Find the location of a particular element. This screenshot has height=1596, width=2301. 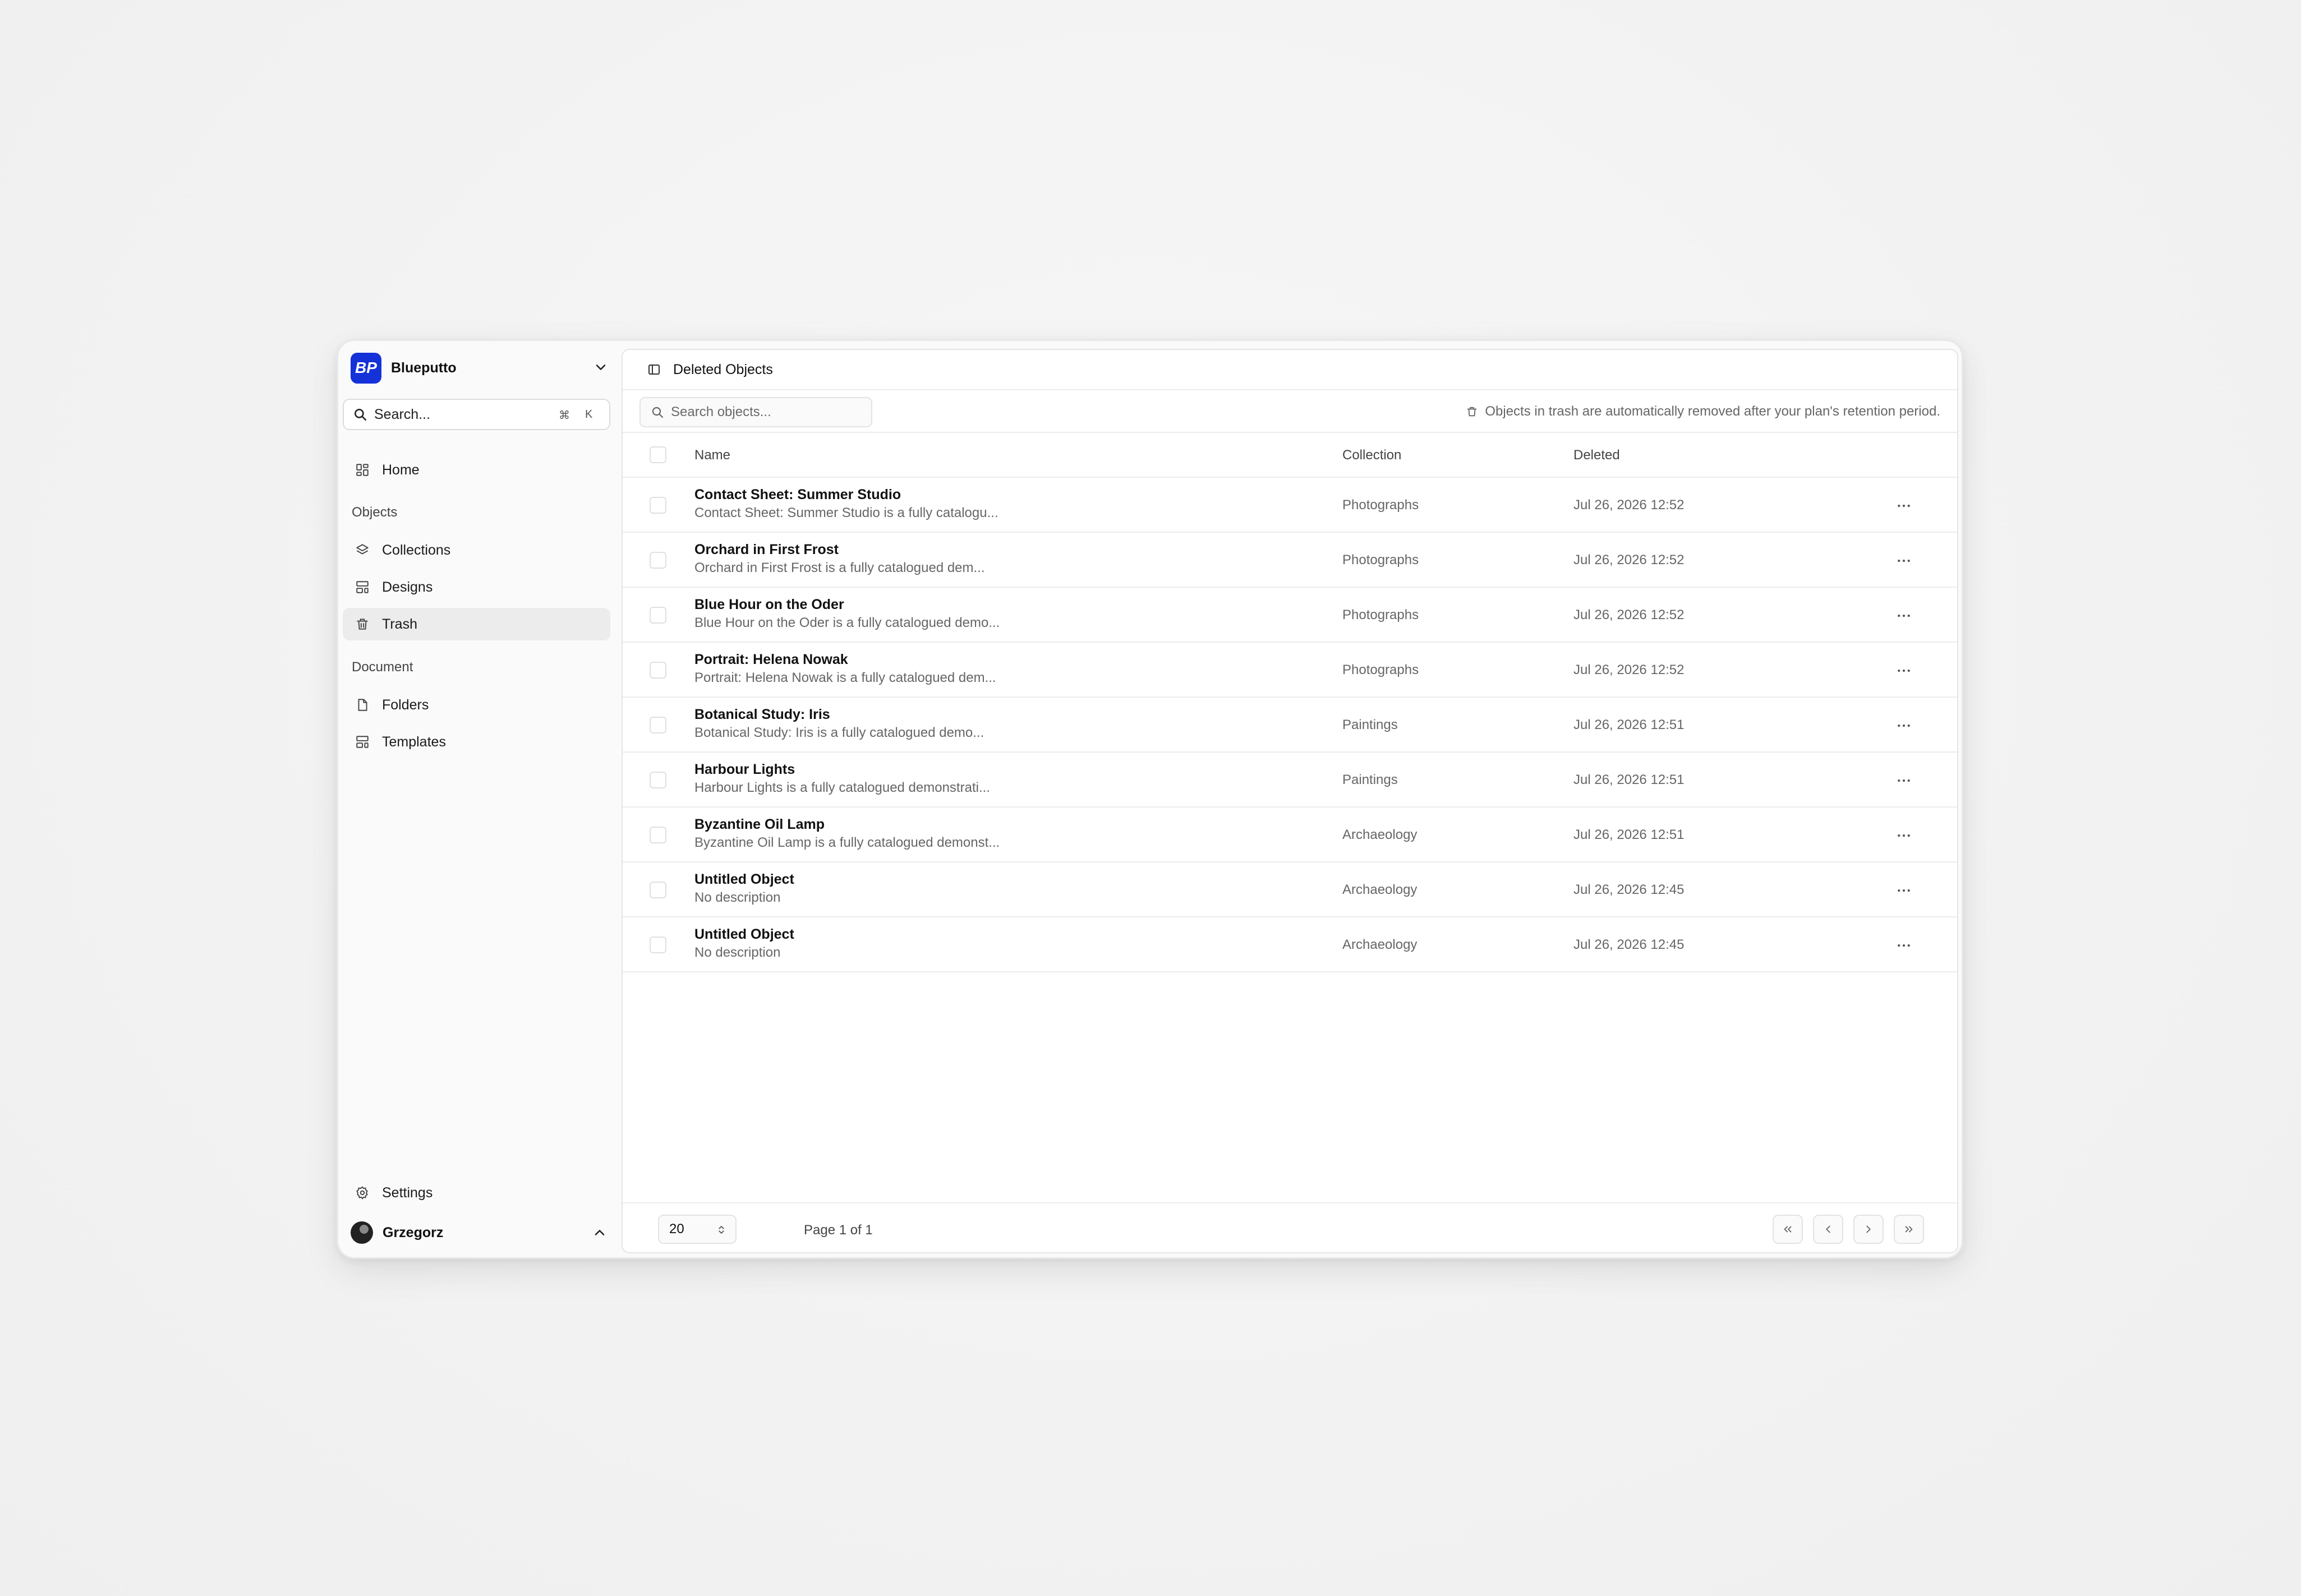

last-page-button is located at coordinates (1909, 1229).